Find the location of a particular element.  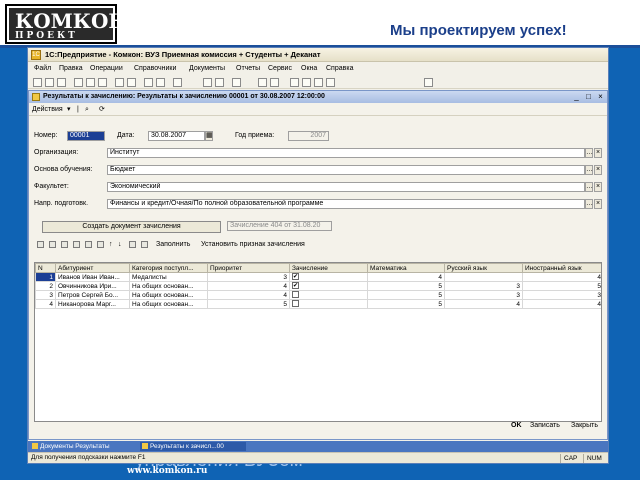

filter-icon is located at coordinates (100, 244).